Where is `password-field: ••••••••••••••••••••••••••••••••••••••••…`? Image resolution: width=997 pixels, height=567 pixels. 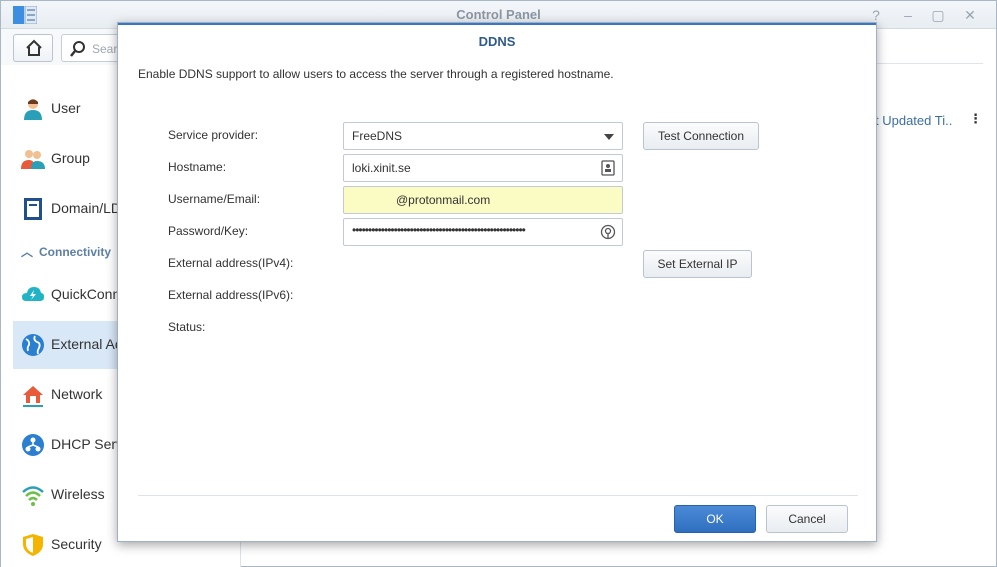 password-field: ••••••••••••••••••••••••••••••••••••••••… is located at coordinates (483, 232).